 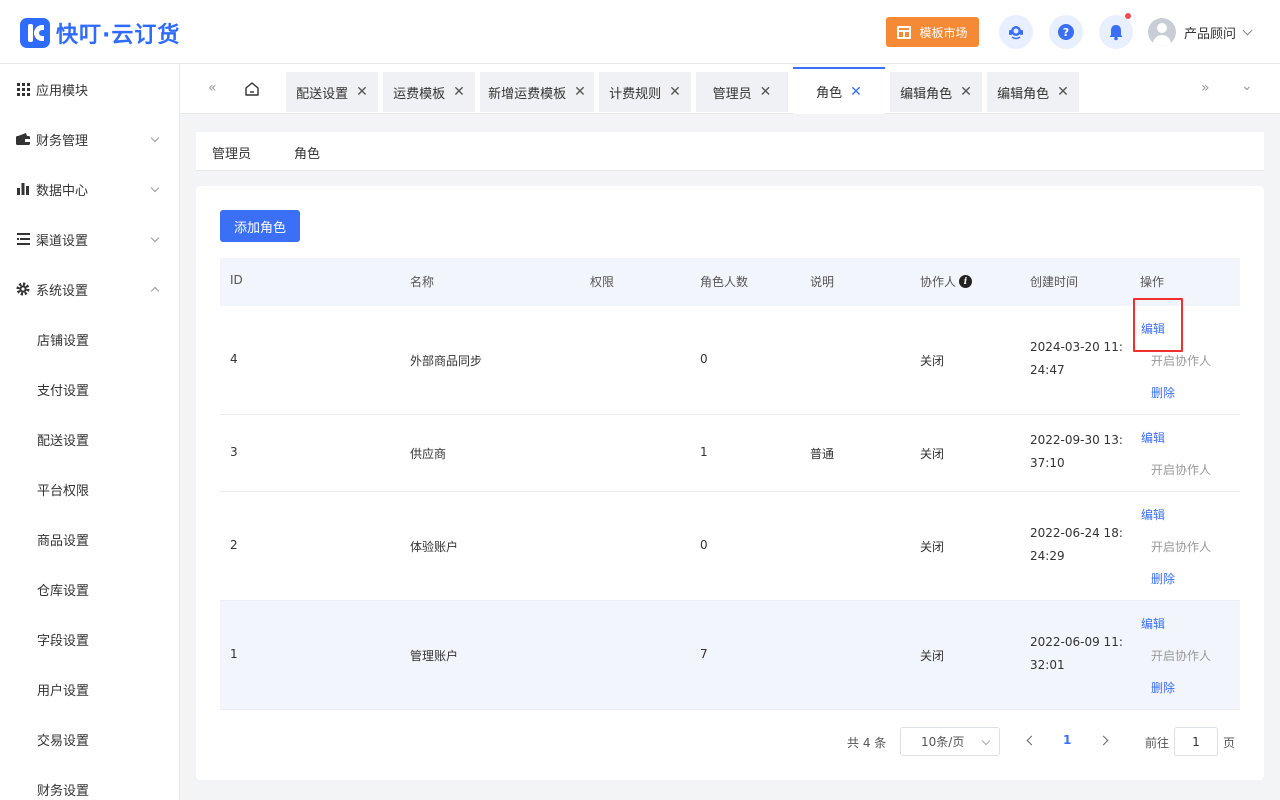 I want to click on tab-label: 编辑角色, so click(x=1023, y=94).